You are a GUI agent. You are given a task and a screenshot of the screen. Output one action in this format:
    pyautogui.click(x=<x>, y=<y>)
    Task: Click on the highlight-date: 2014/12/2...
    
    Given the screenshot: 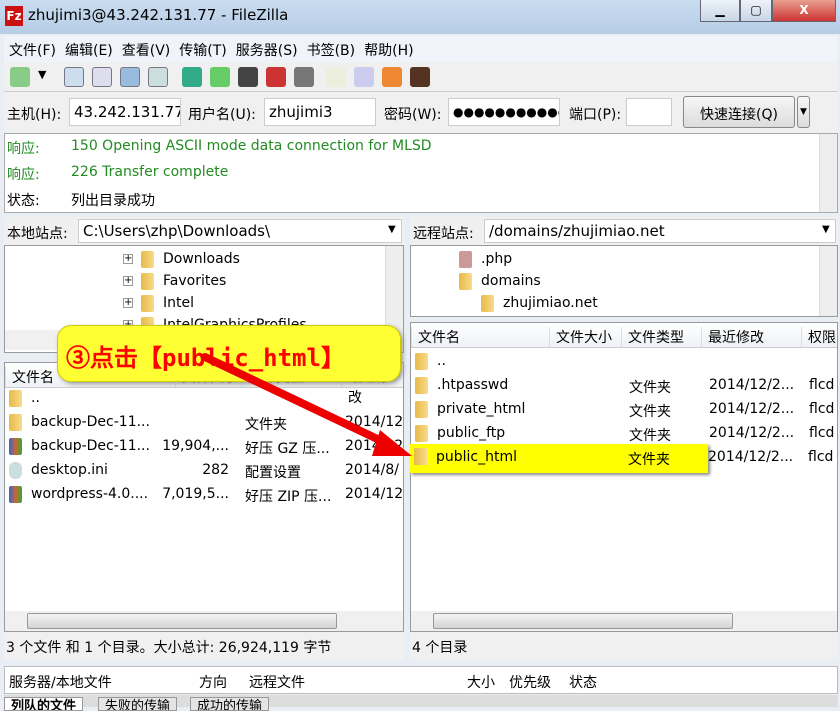 What is the action you would take?
    pyautogui.click(x=751, y=457)
    